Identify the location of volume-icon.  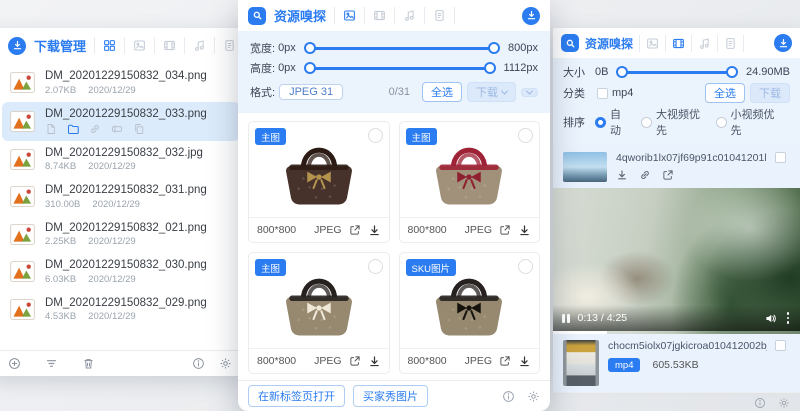
(770, 318).